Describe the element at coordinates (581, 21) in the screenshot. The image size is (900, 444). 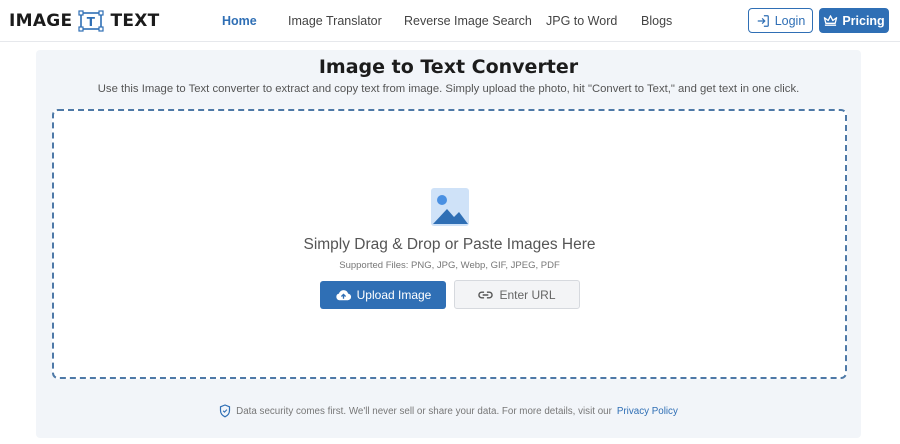
I see `nav-jpg-to-word: JPG to Word` at that location.